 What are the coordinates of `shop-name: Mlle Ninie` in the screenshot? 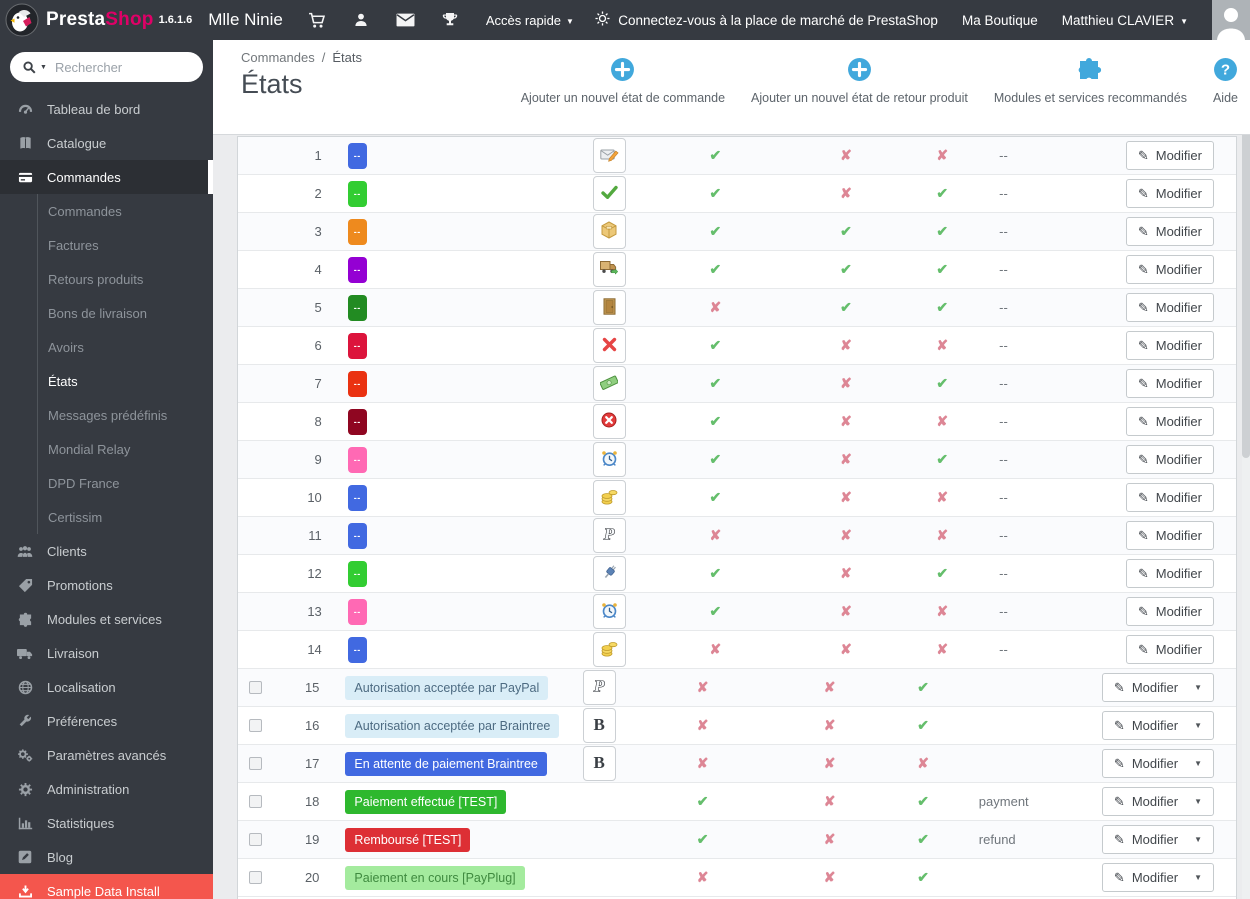 It's located at (245, 20).